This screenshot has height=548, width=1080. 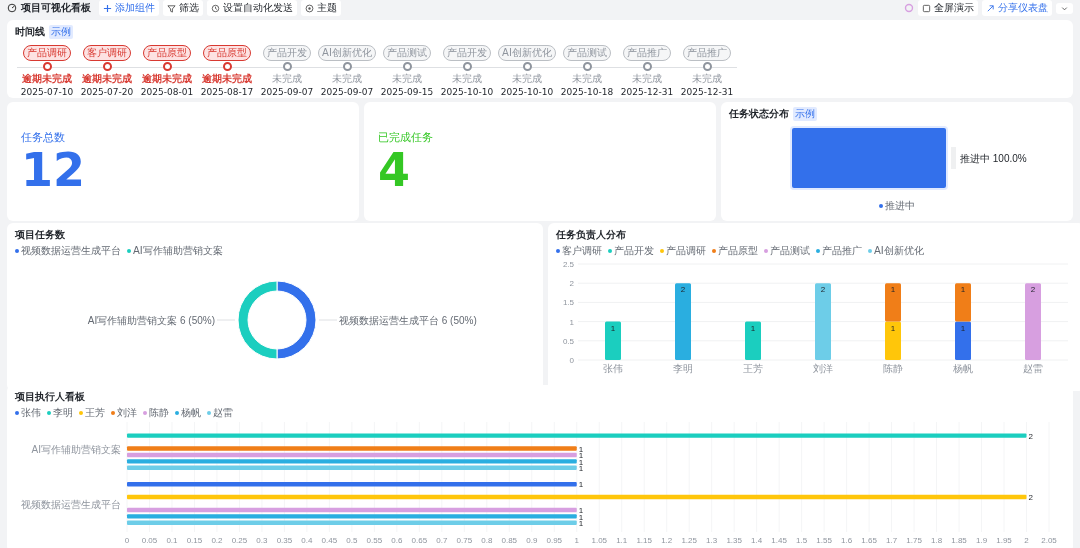 What do you see at coordinates (167, 92) in the screenshot?
I see `date-text: 2025-08-01` at bounding box center [167, 92].